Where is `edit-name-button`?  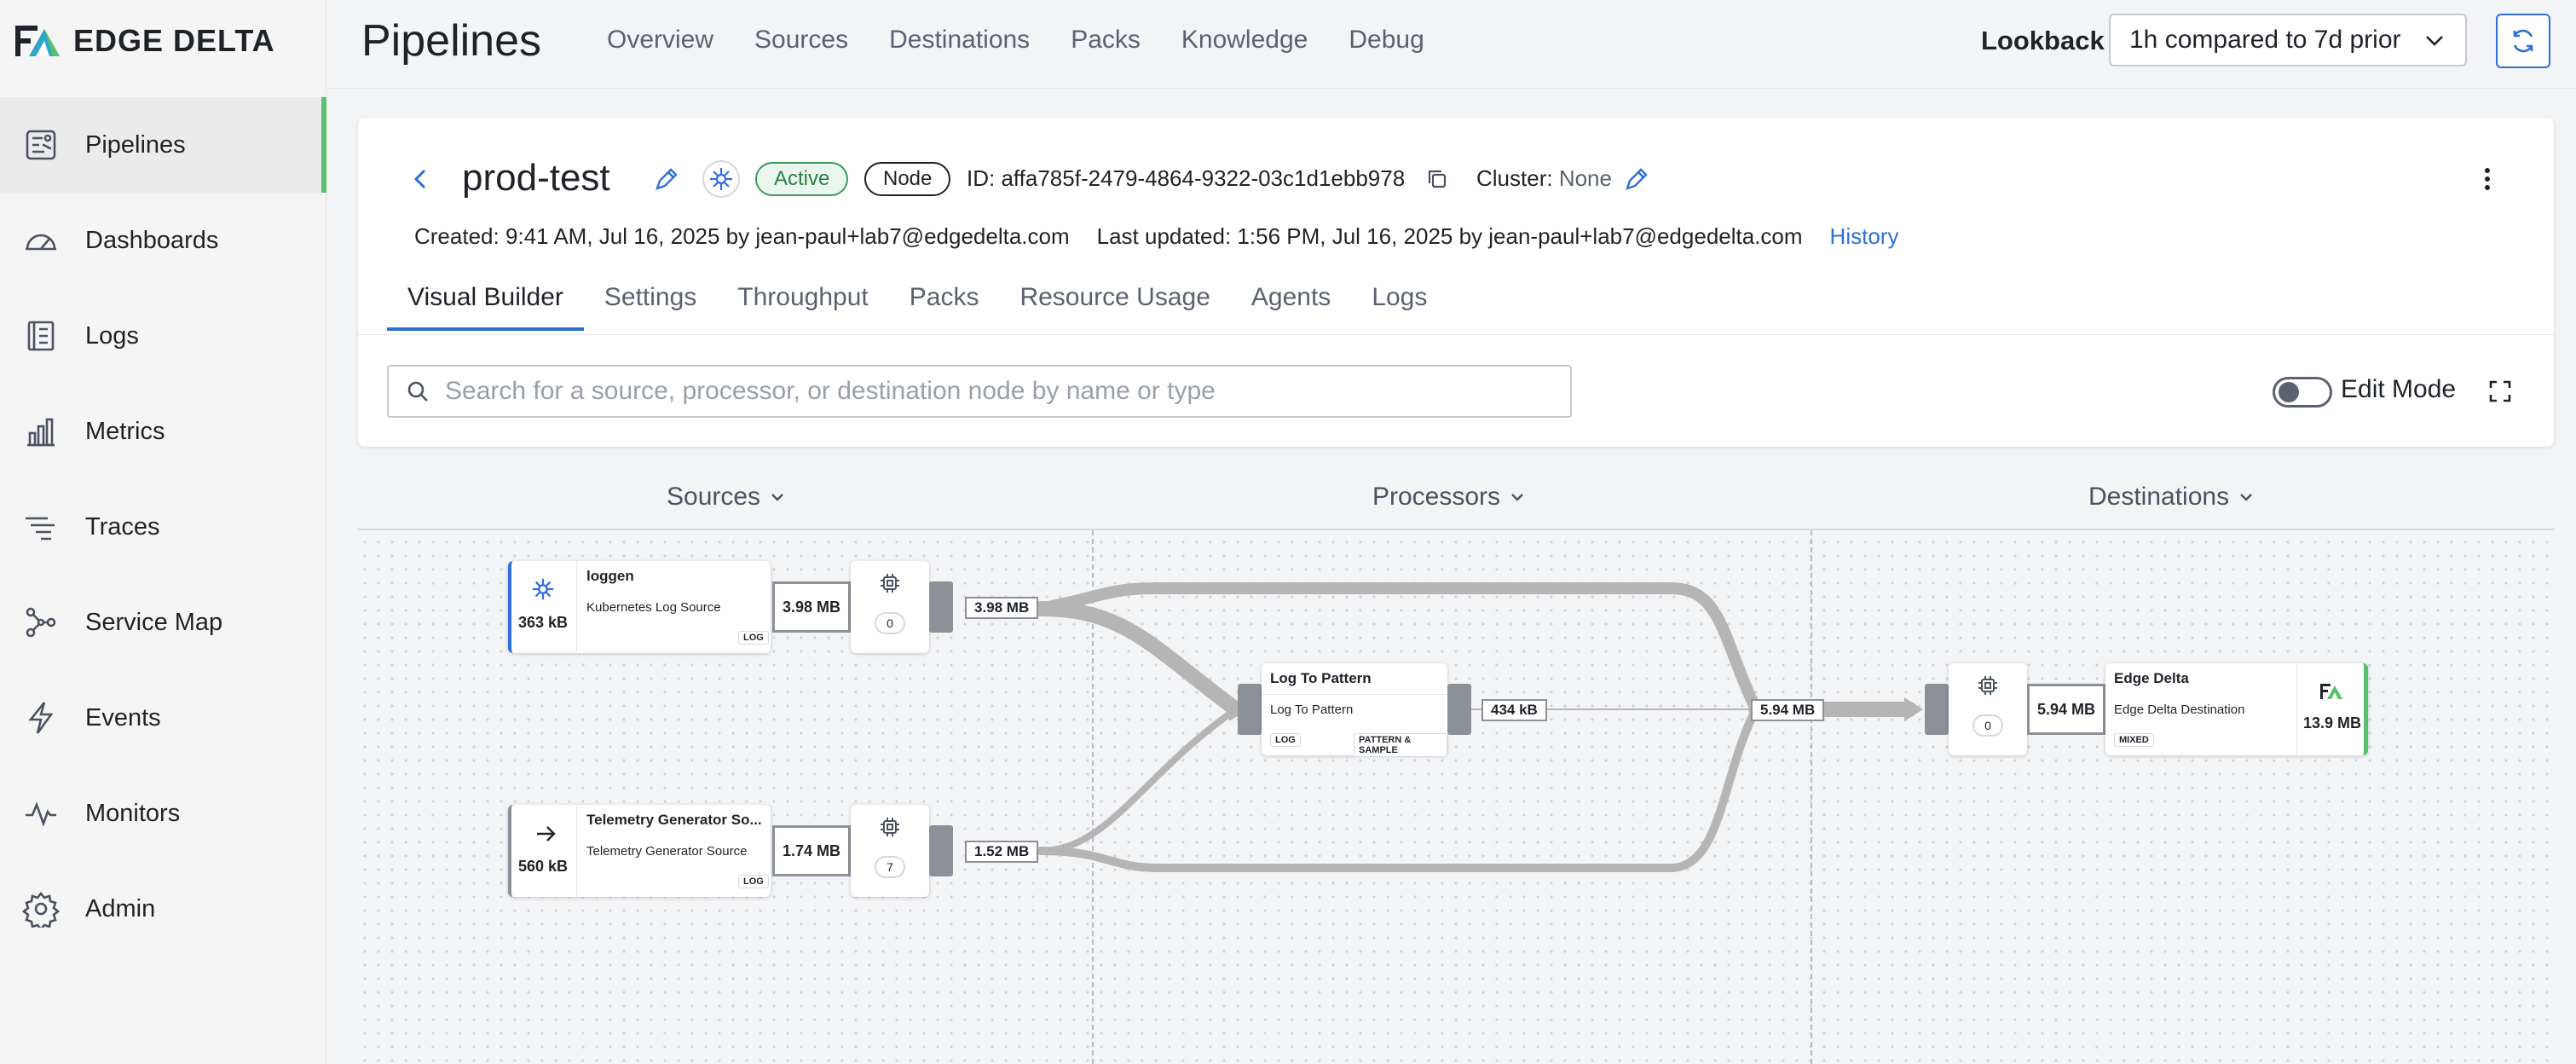 edit-name-button is located at coordinates (666, 182).